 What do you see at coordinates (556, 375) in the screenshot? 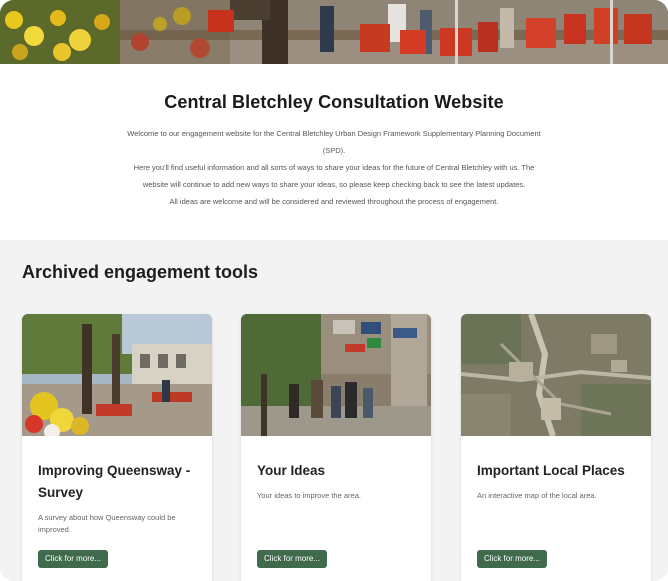
I see `card-image-aerial-map` at bounding box center [556, 375].